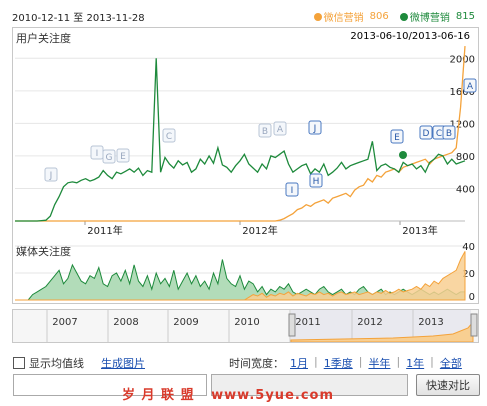  Describe the element at coordinates (448, 385) in the screenshot. I see `quick-compare-button: 快速对比` at that location.